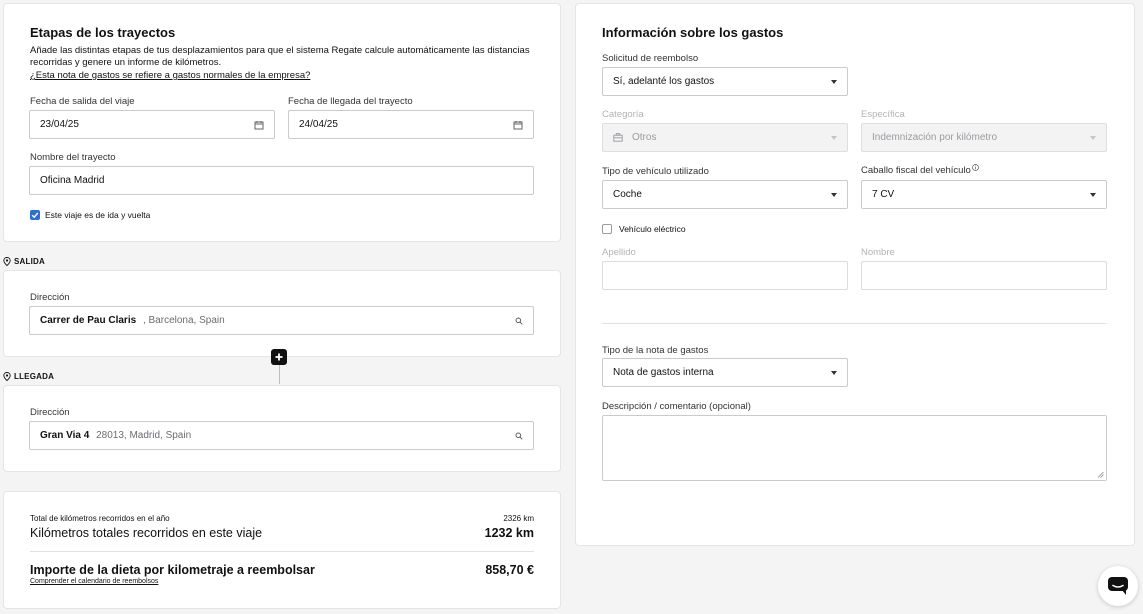 The width and height of the screenshot is (1143, 614). I want to click on arrival-address-main: Gran Via 4, so click(65, 435).